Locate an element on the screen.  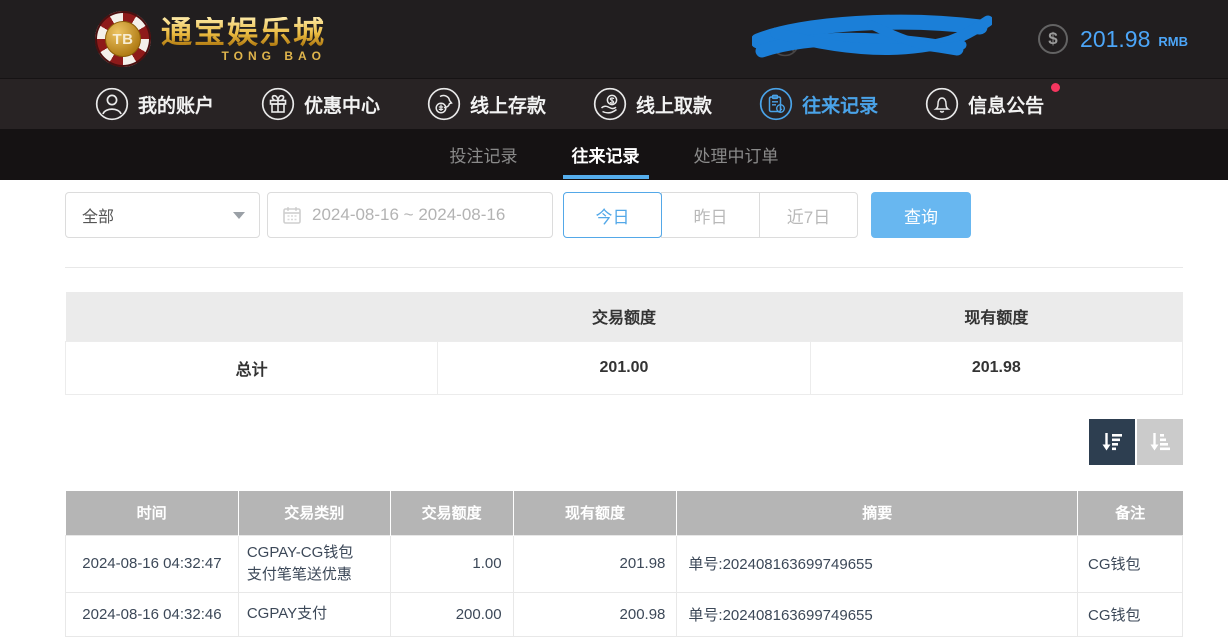
cell-time: 2024-08-16 04:32:46 is located at coordinates (152, 614).